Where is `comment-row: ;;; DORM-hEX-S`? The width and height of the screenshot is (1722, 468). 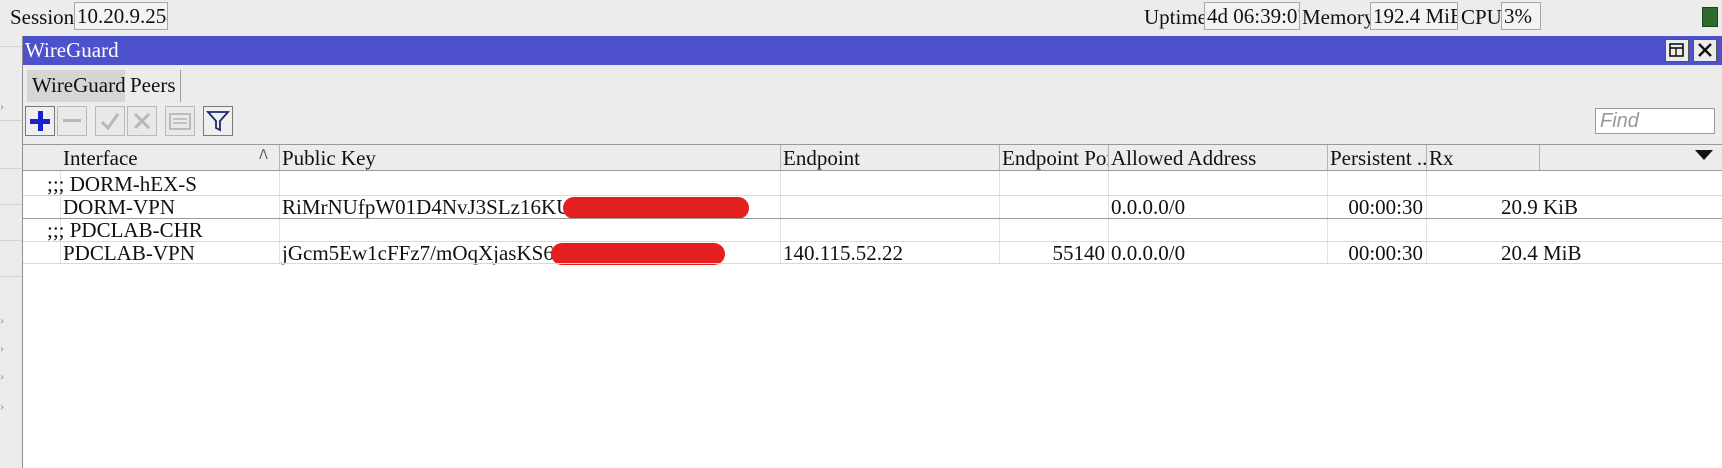 comment-row: ;;; DORM-hEX-S is located at coordinates (872, 184).